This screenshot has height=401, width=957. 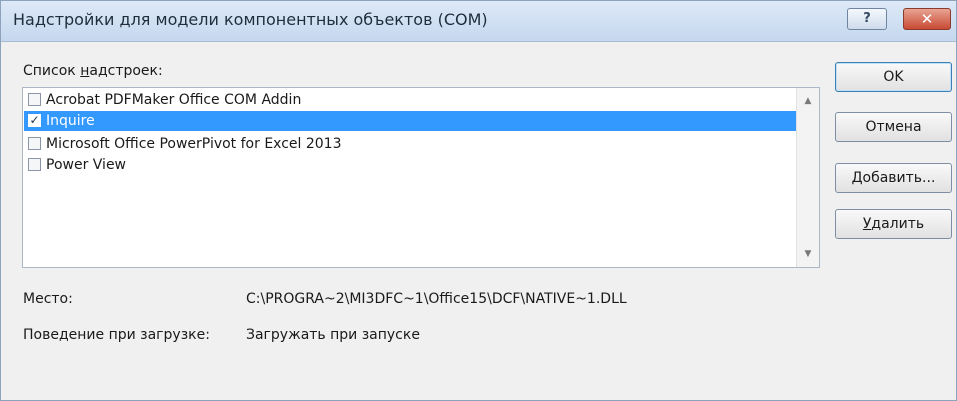 I want to click on remove-button: Удалить, so click(x=893, y=224).